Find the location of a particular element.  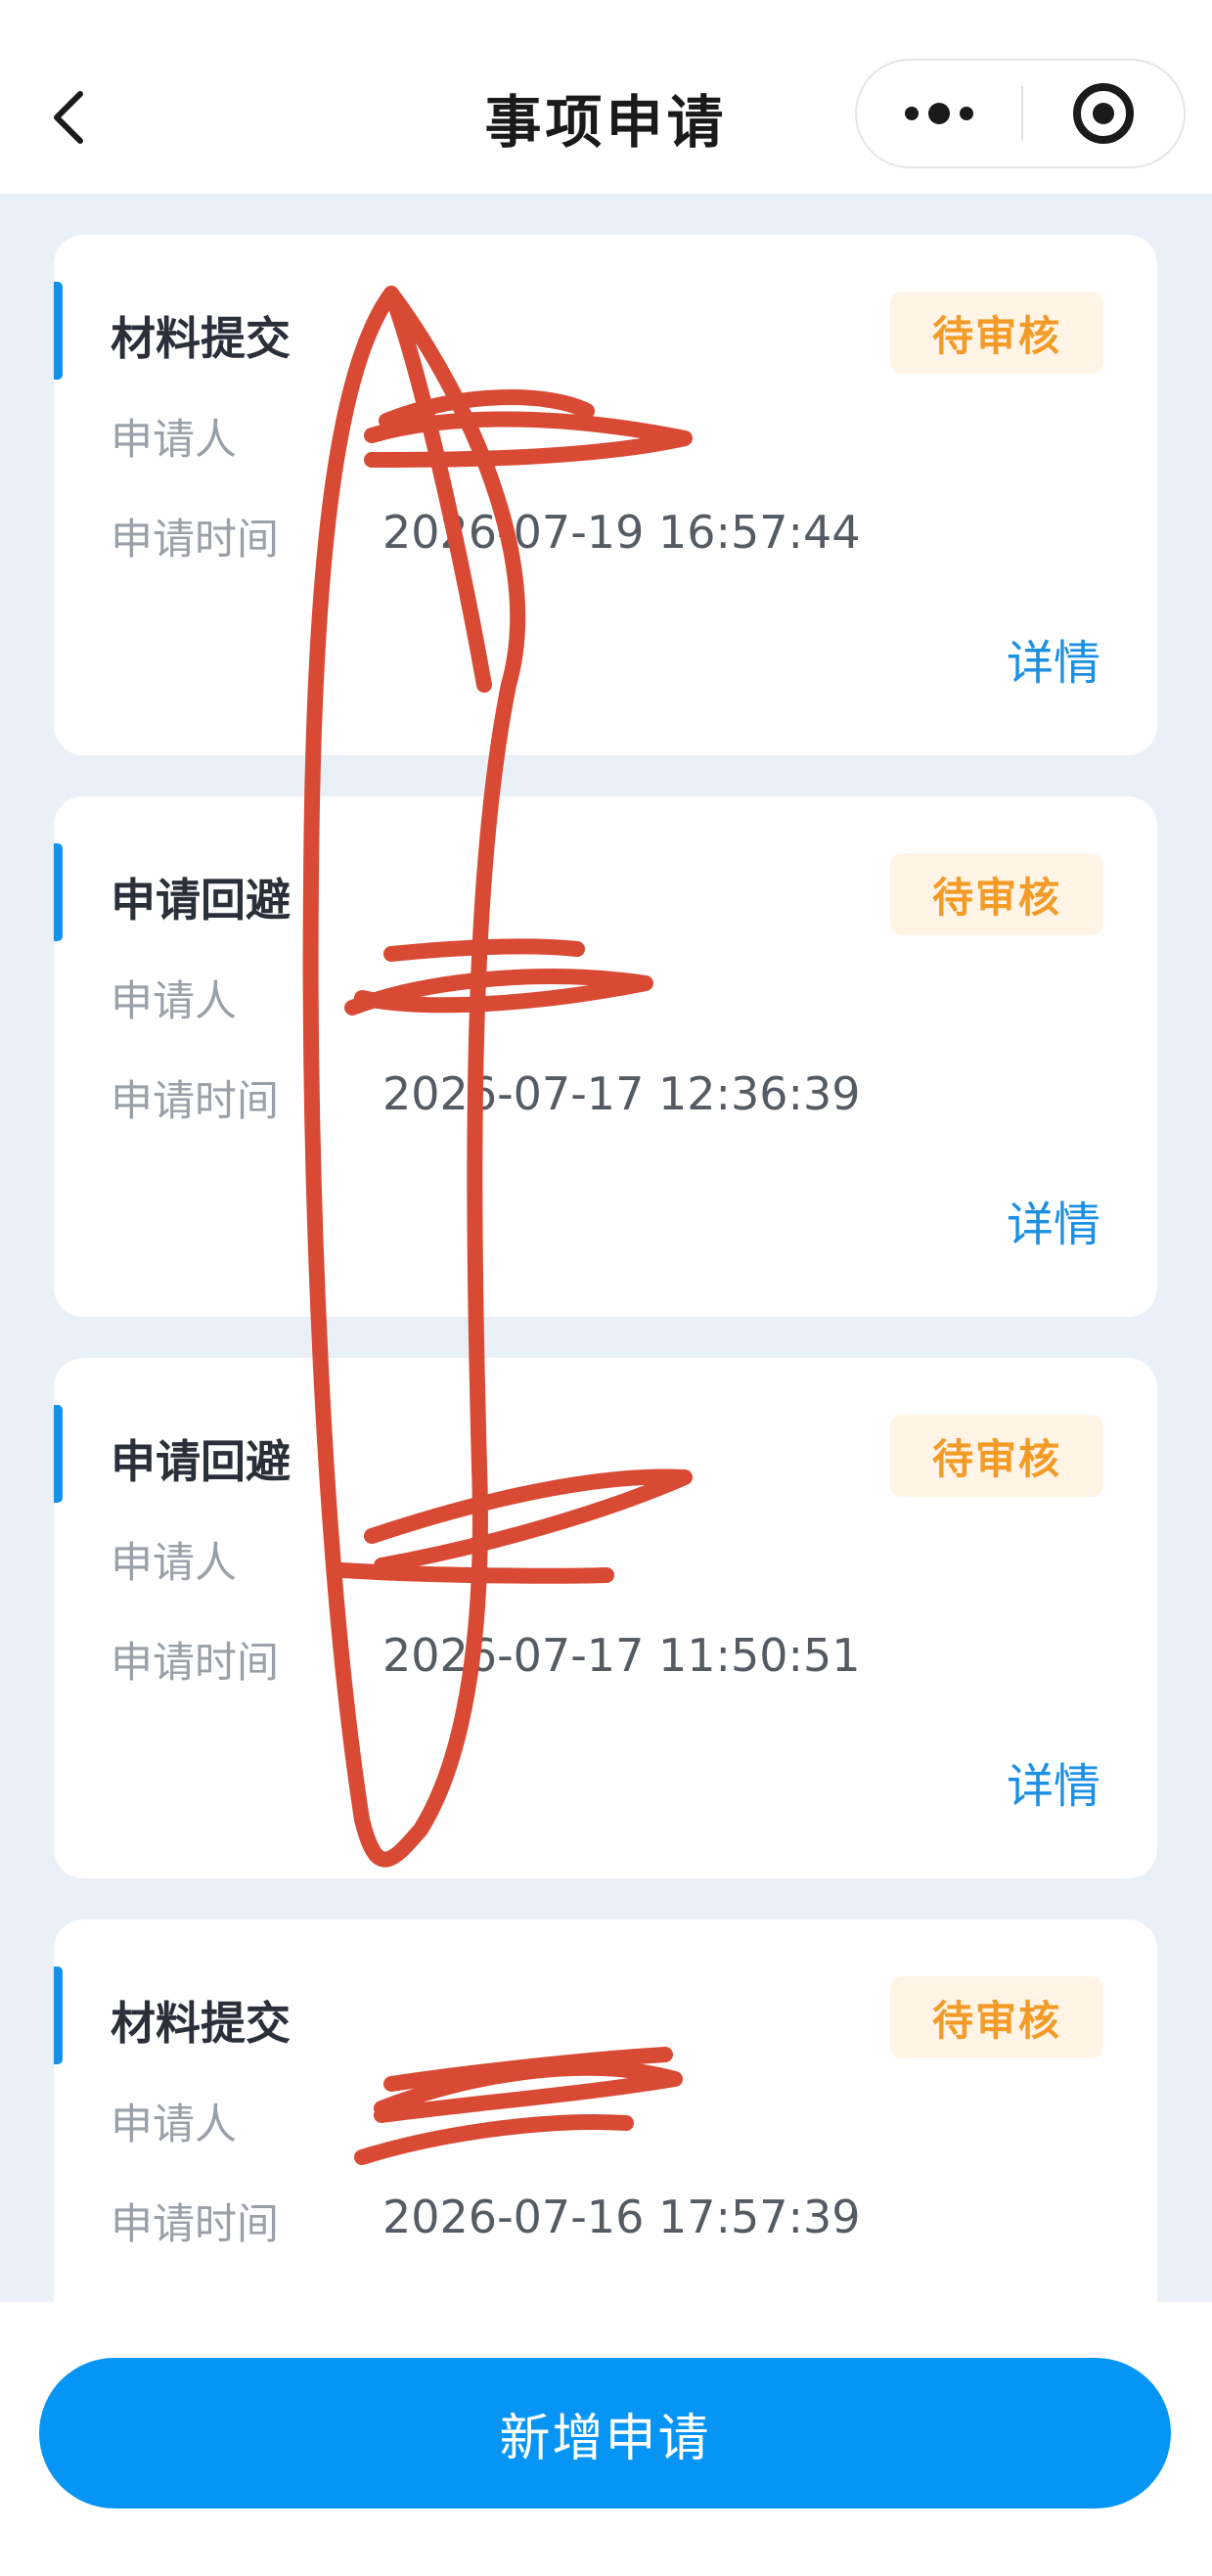

add-request-button: 新增申请 is located at coordinates (605, 2433).